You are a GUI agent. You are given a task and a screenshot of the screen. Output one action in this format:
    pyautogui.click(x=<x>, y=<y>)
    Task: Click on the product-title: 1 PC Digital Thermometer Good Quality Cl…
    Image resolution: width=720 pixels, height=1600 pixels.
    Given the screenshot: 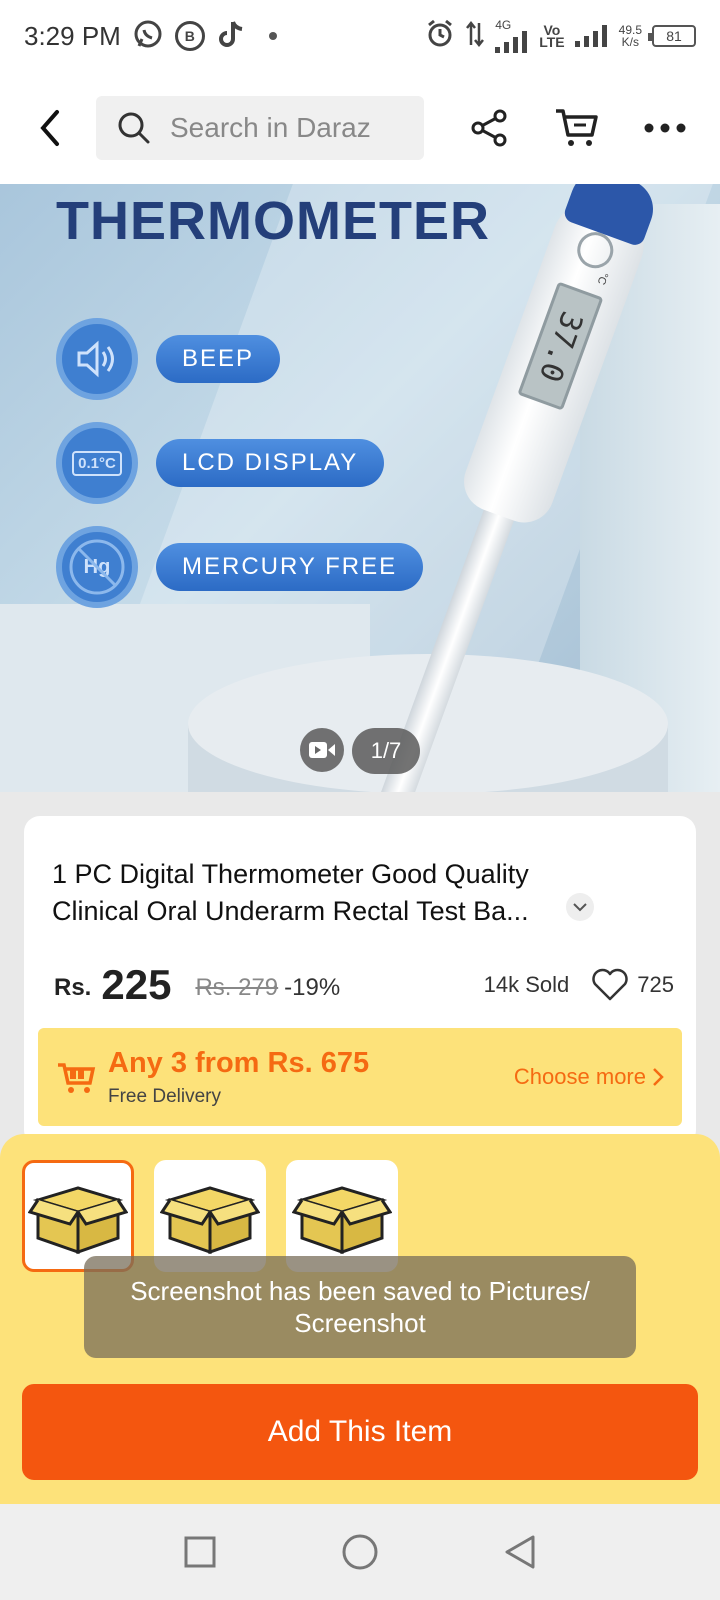 What is the action you would take?
    pyautogui.click(x=332, y=893)
    